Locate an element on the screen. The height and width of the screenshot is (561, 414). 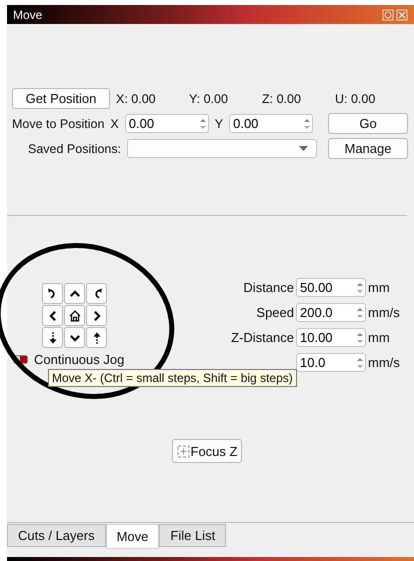
close-icon is located at coordinates (402, 14).